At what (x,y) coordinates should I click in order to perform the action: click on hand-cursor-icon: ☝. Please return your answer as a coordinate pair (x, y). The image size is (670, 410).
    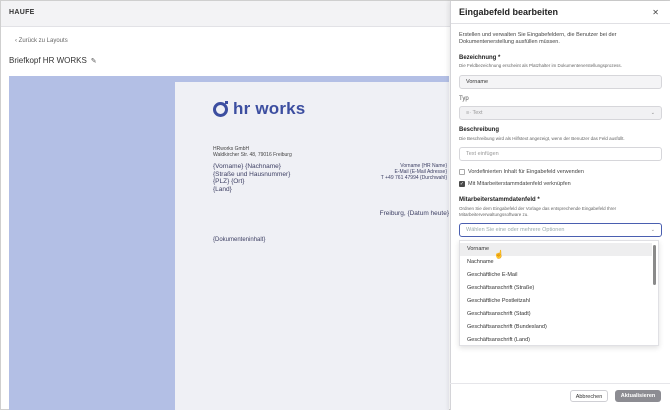
    Looking at the image, I should click on (499, 254).